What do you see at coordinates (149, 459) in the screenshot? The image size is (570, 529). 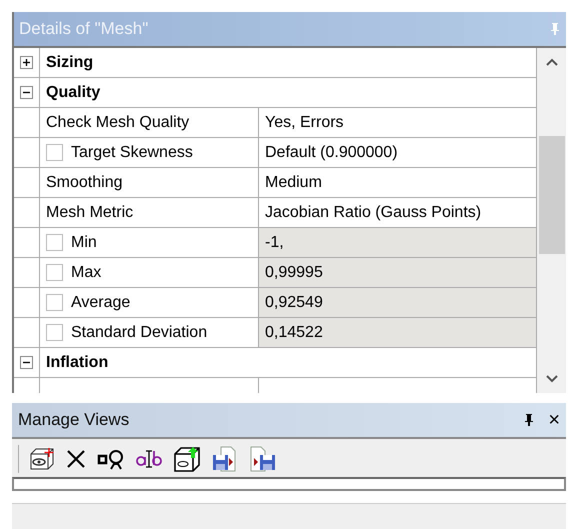 I see `rename-icon` at bounding box center [149, 459].